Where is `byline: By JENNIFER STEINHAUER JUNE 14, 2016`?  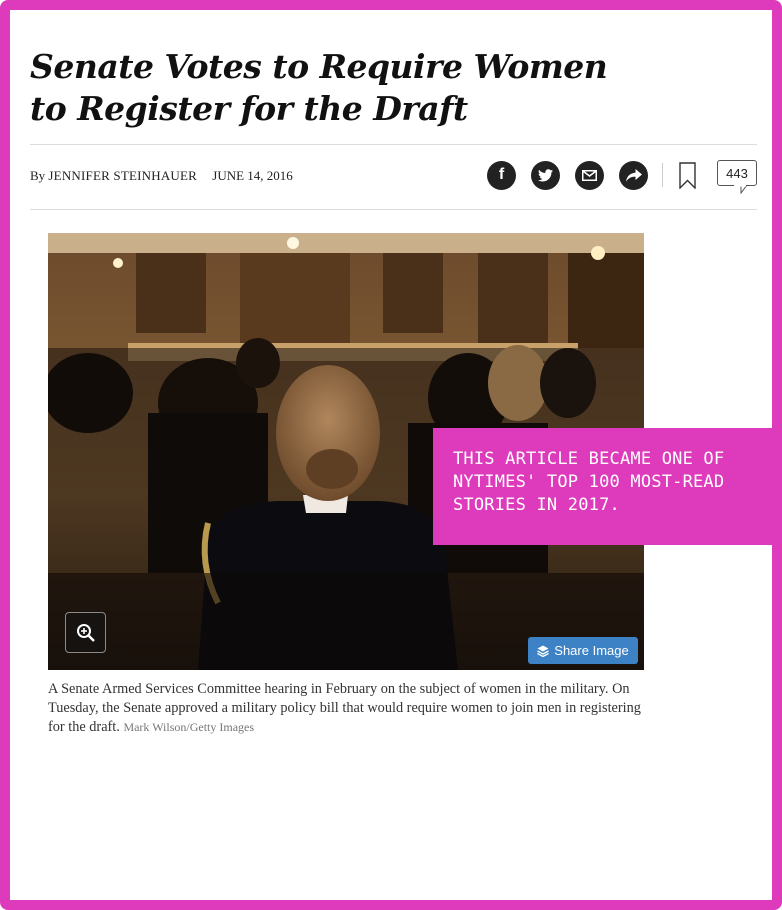 byline: By JENNIFER STEINHAUER JUNE 14, 2016 is located at coordinates (161, 176).